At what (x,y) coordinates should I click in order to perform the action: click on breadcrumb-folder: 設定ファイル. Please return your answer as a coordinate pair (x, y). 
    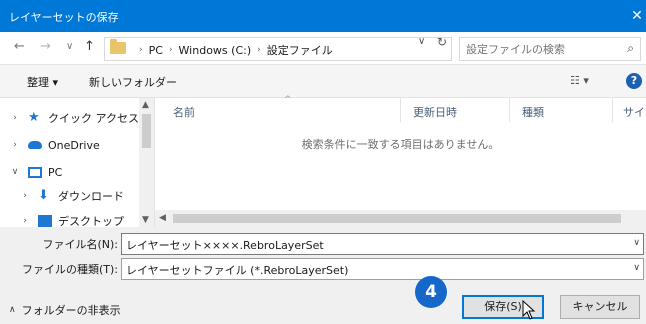
    Looking at the image, I should click on (300, 50).